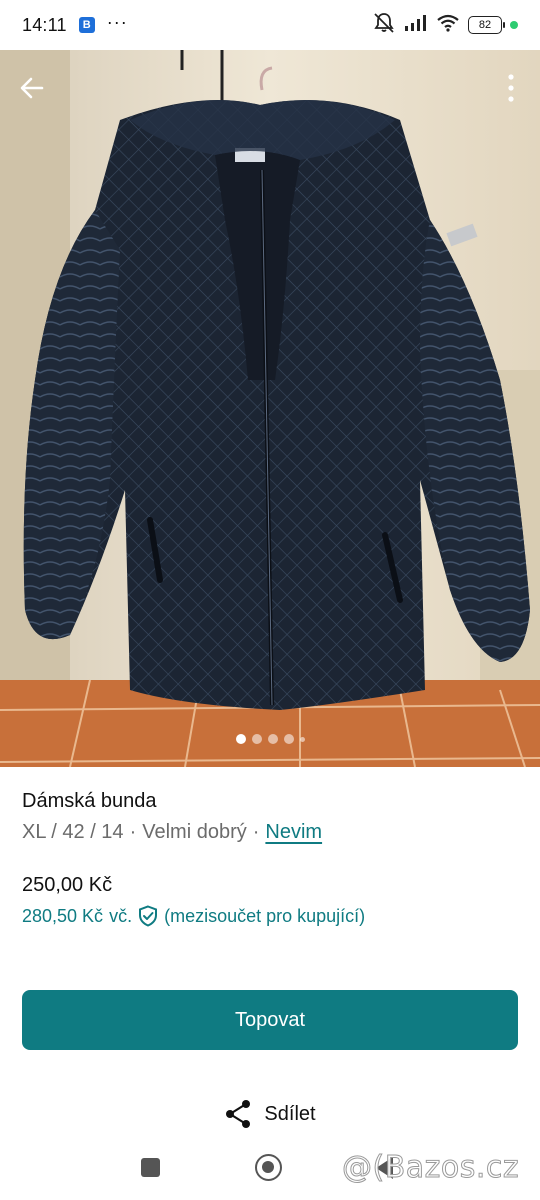 The height and width of the screenshot is (1200, 540). I want to click on status-time: 14:11, so click(44, 24).